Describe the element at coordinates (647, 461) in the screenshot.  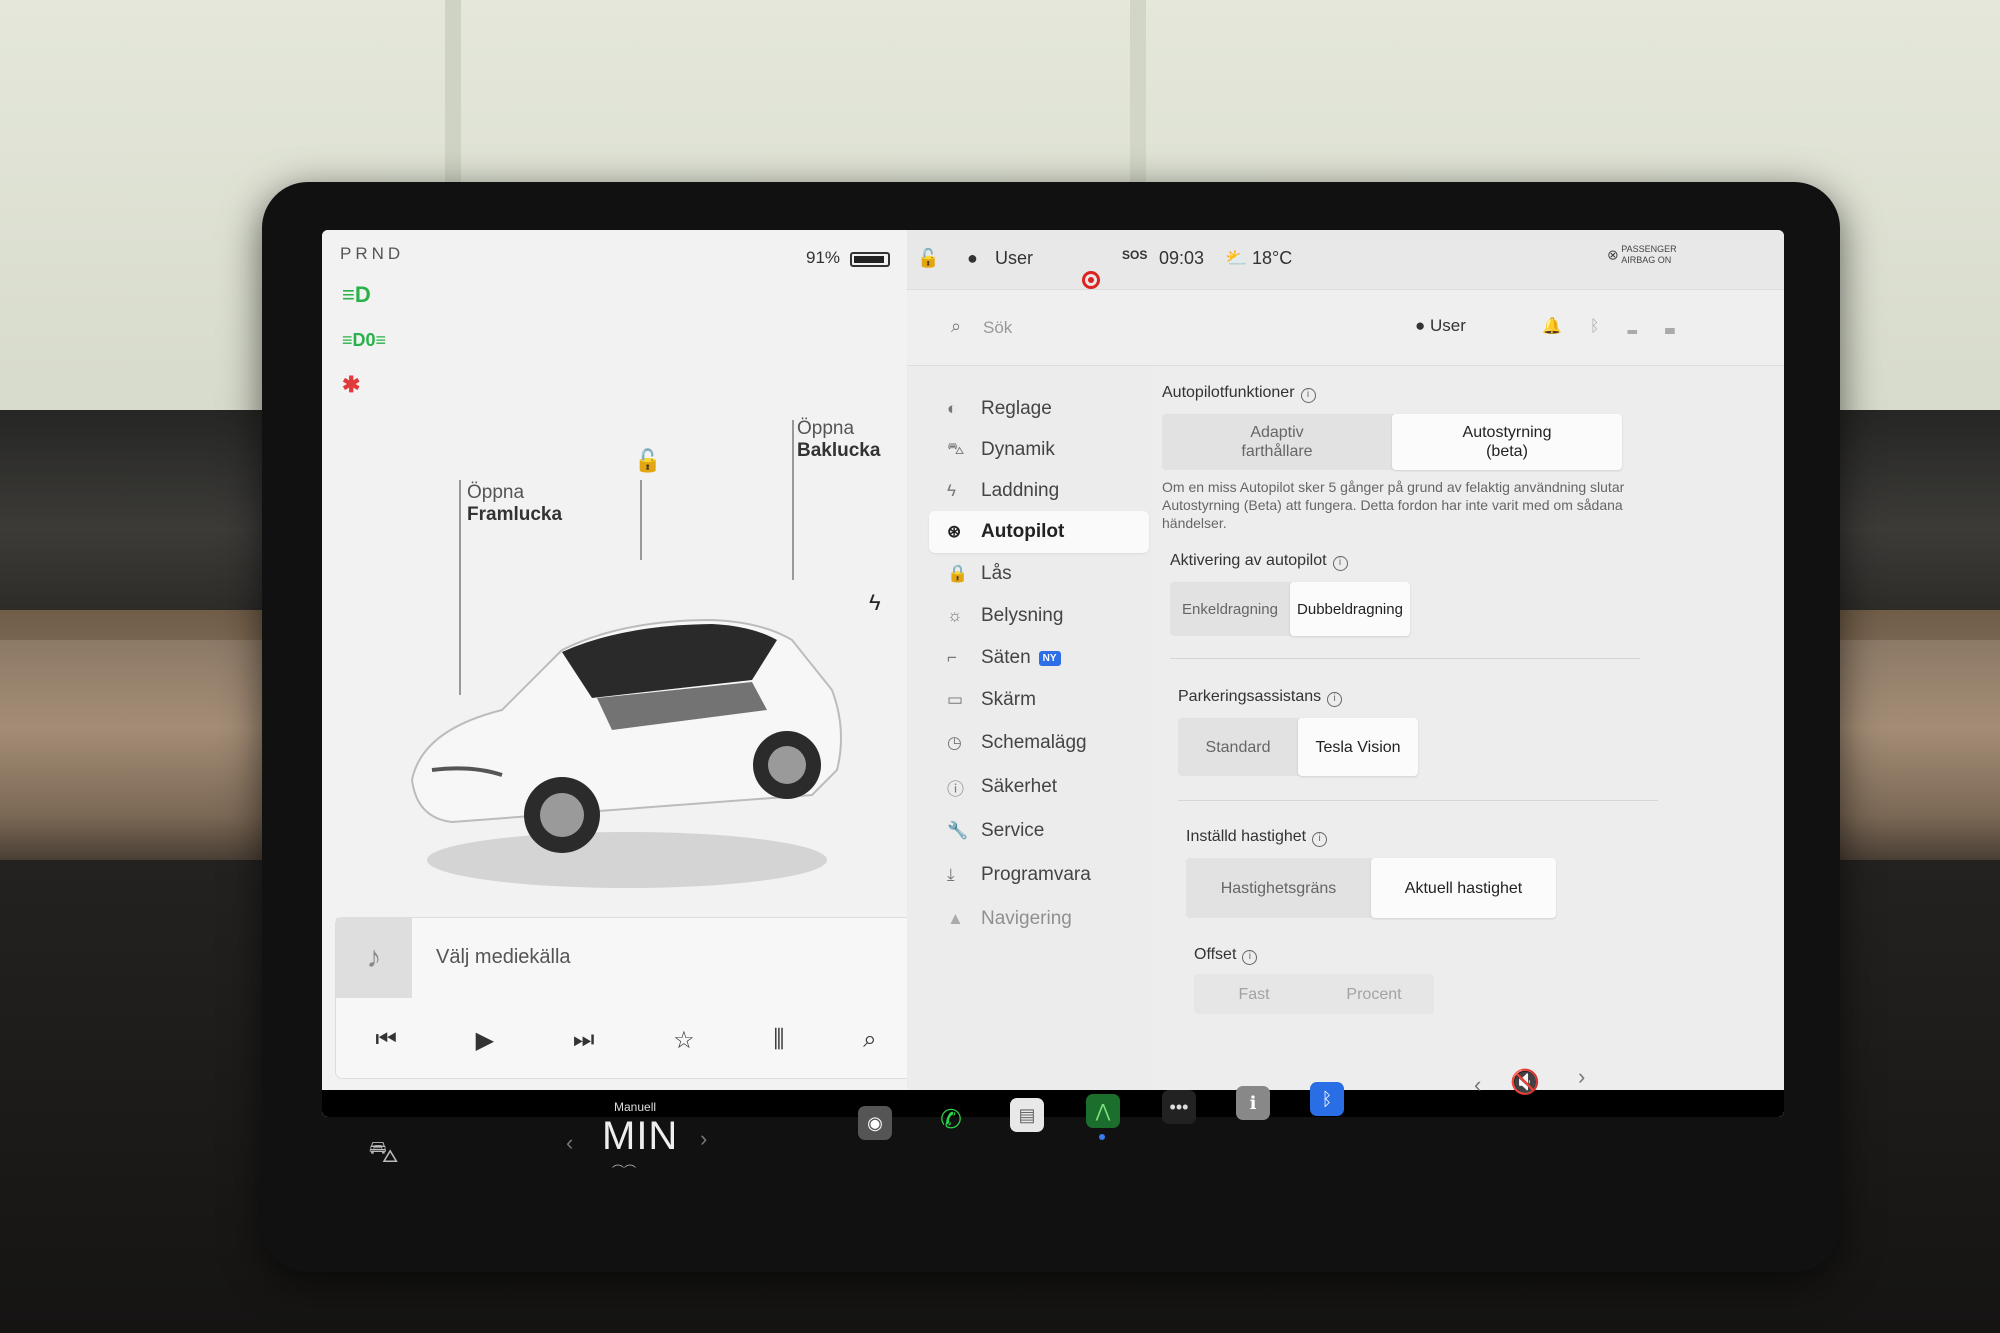
I see `unlock-icon: 🔓` at that location.